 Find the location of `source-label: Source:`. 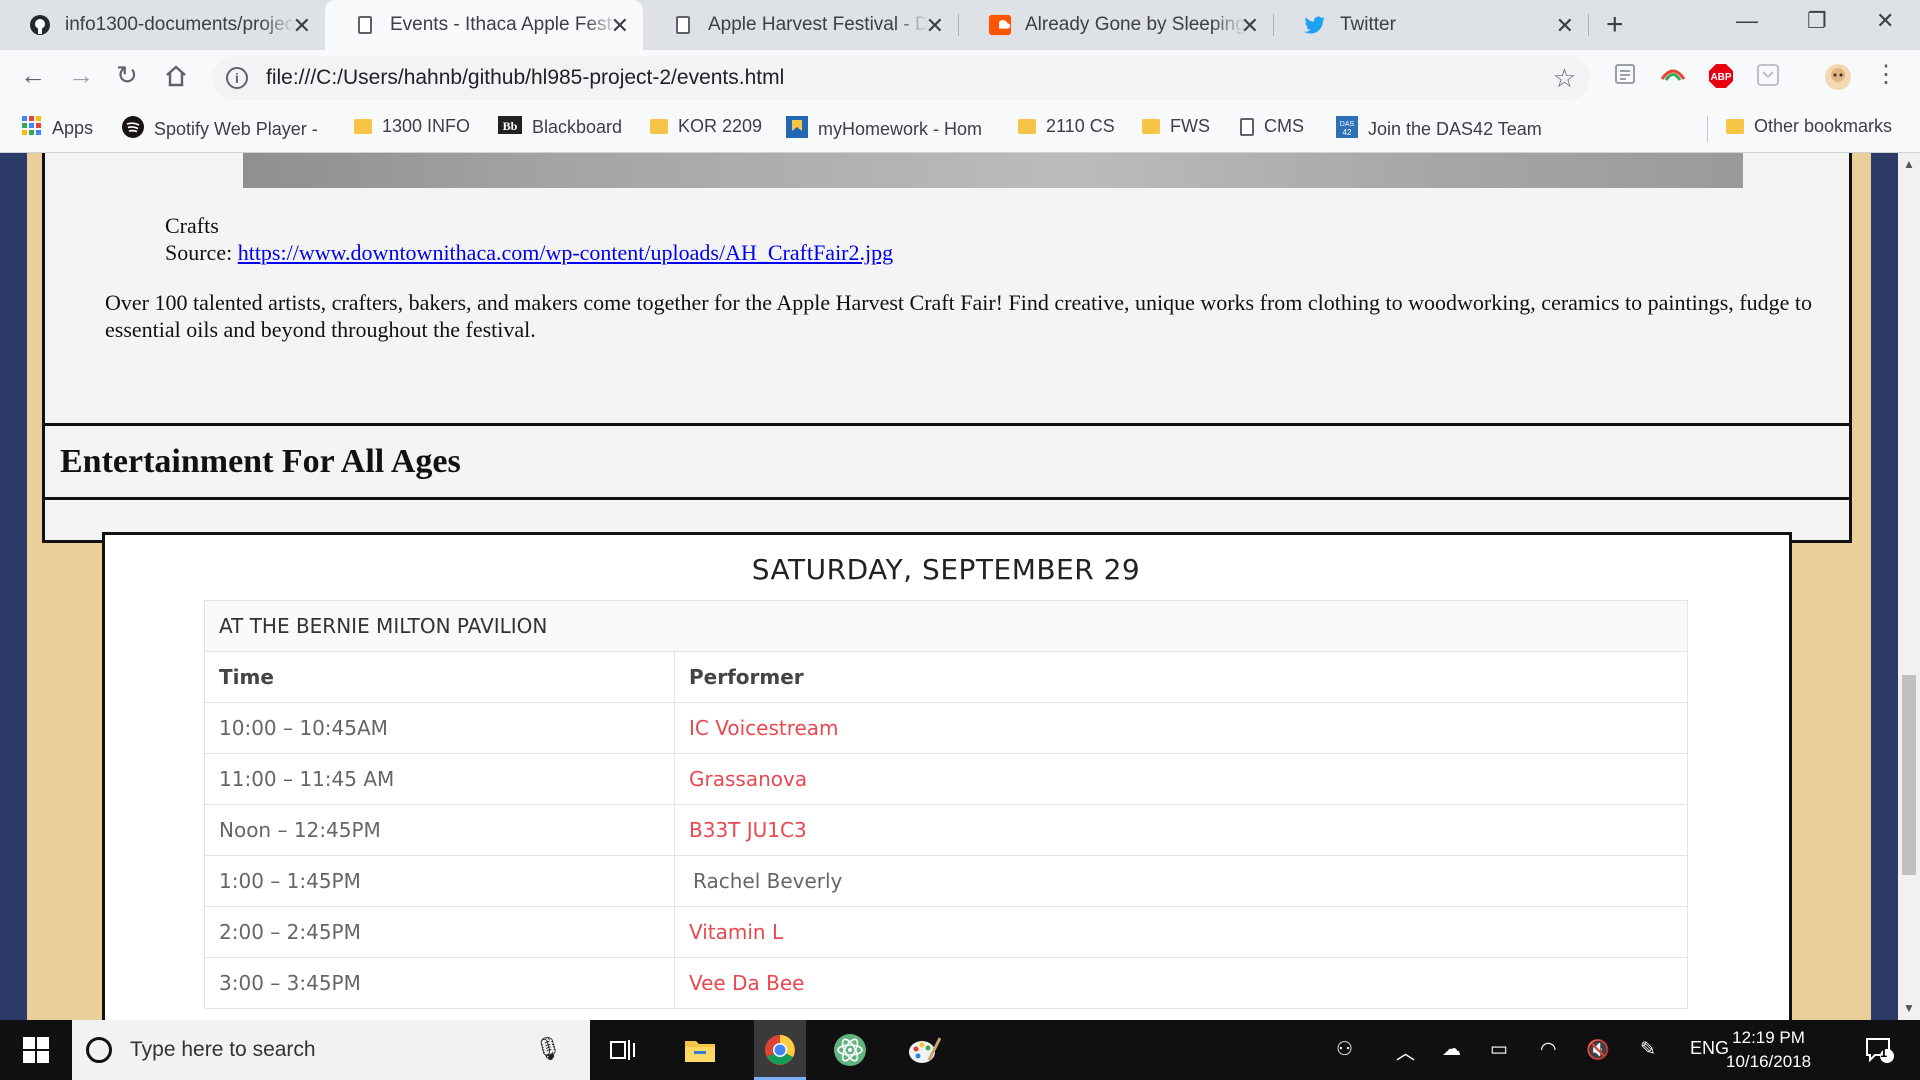

source-label: Source: is located at coordinates (201, 252).